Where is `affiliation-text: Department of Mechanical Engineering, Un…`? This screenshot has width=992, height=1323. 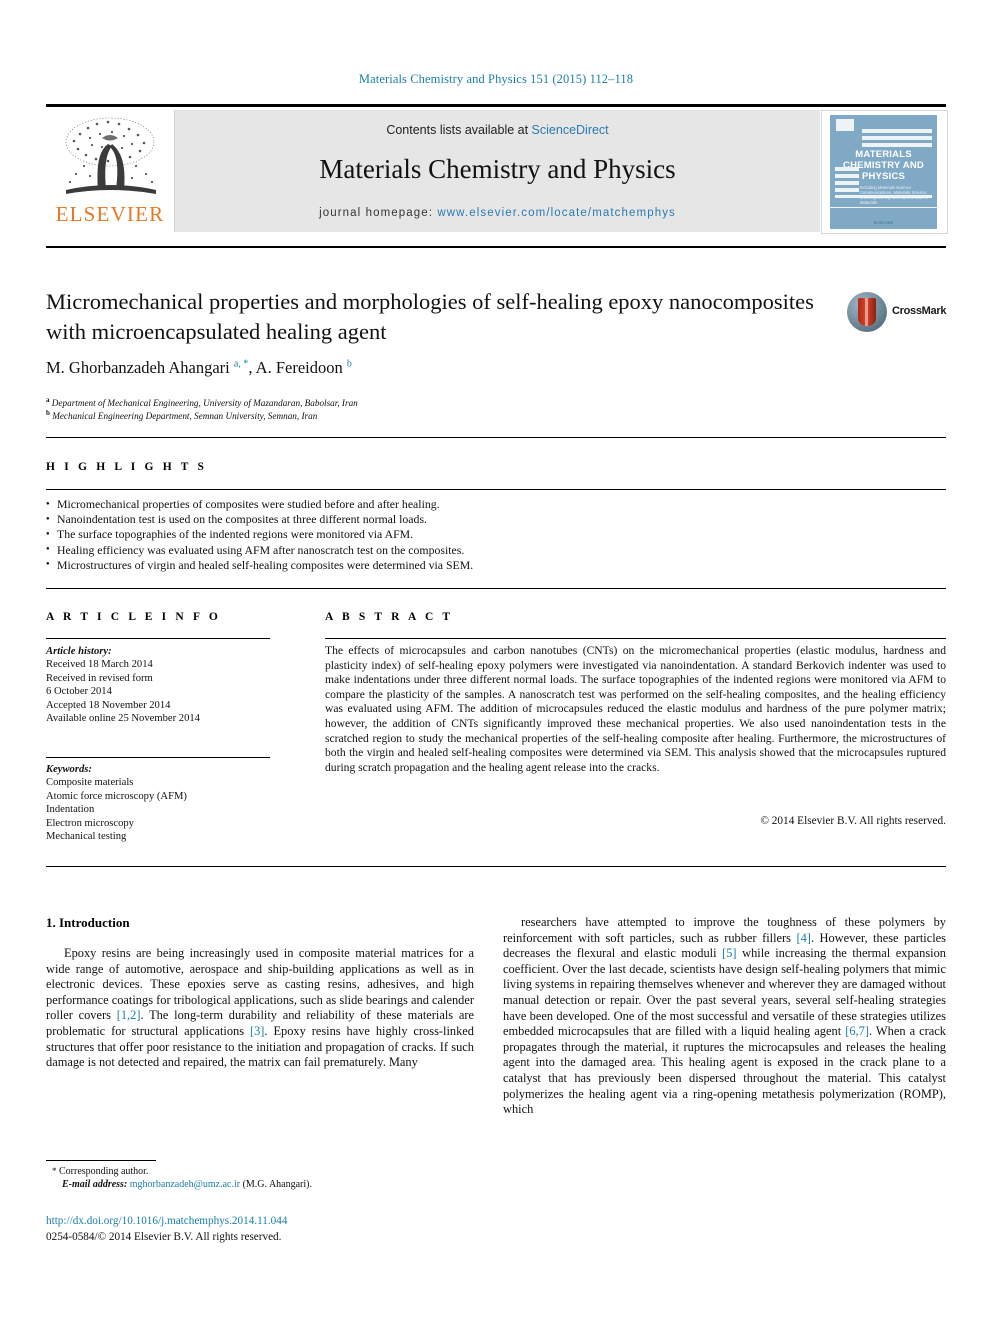
affiliation-text: Department of Mechanical Engineering, Un… is located at coordinates (204, 403).